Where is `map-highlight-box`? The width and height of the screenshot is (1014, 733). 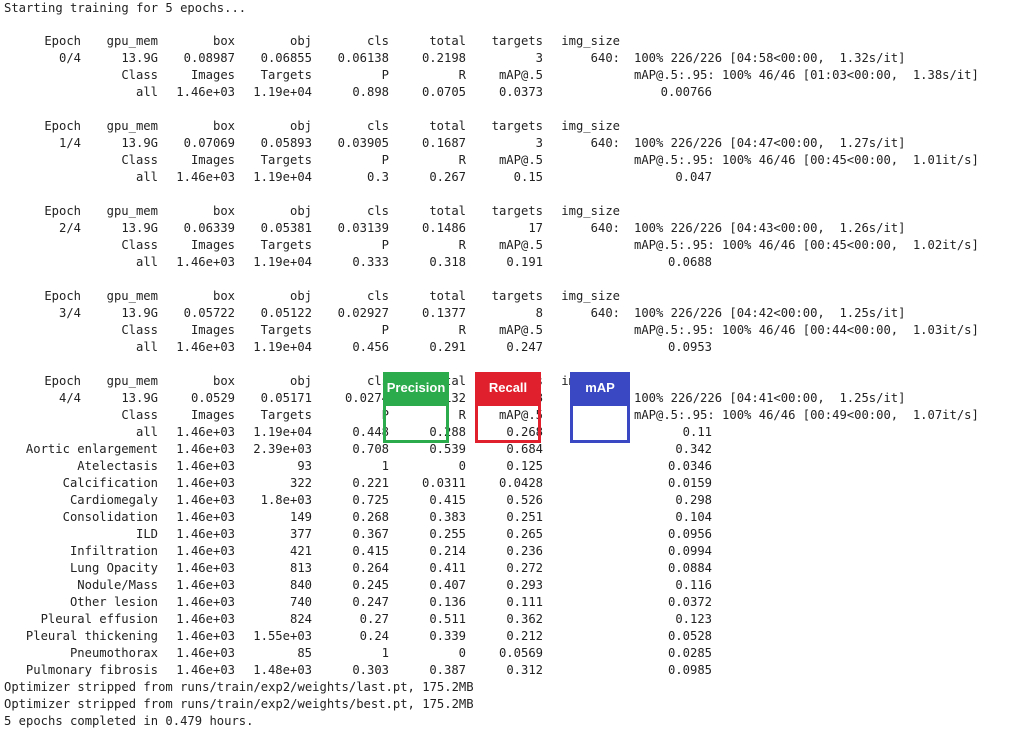 map-highlight-box is located at coordinates (600, 423).